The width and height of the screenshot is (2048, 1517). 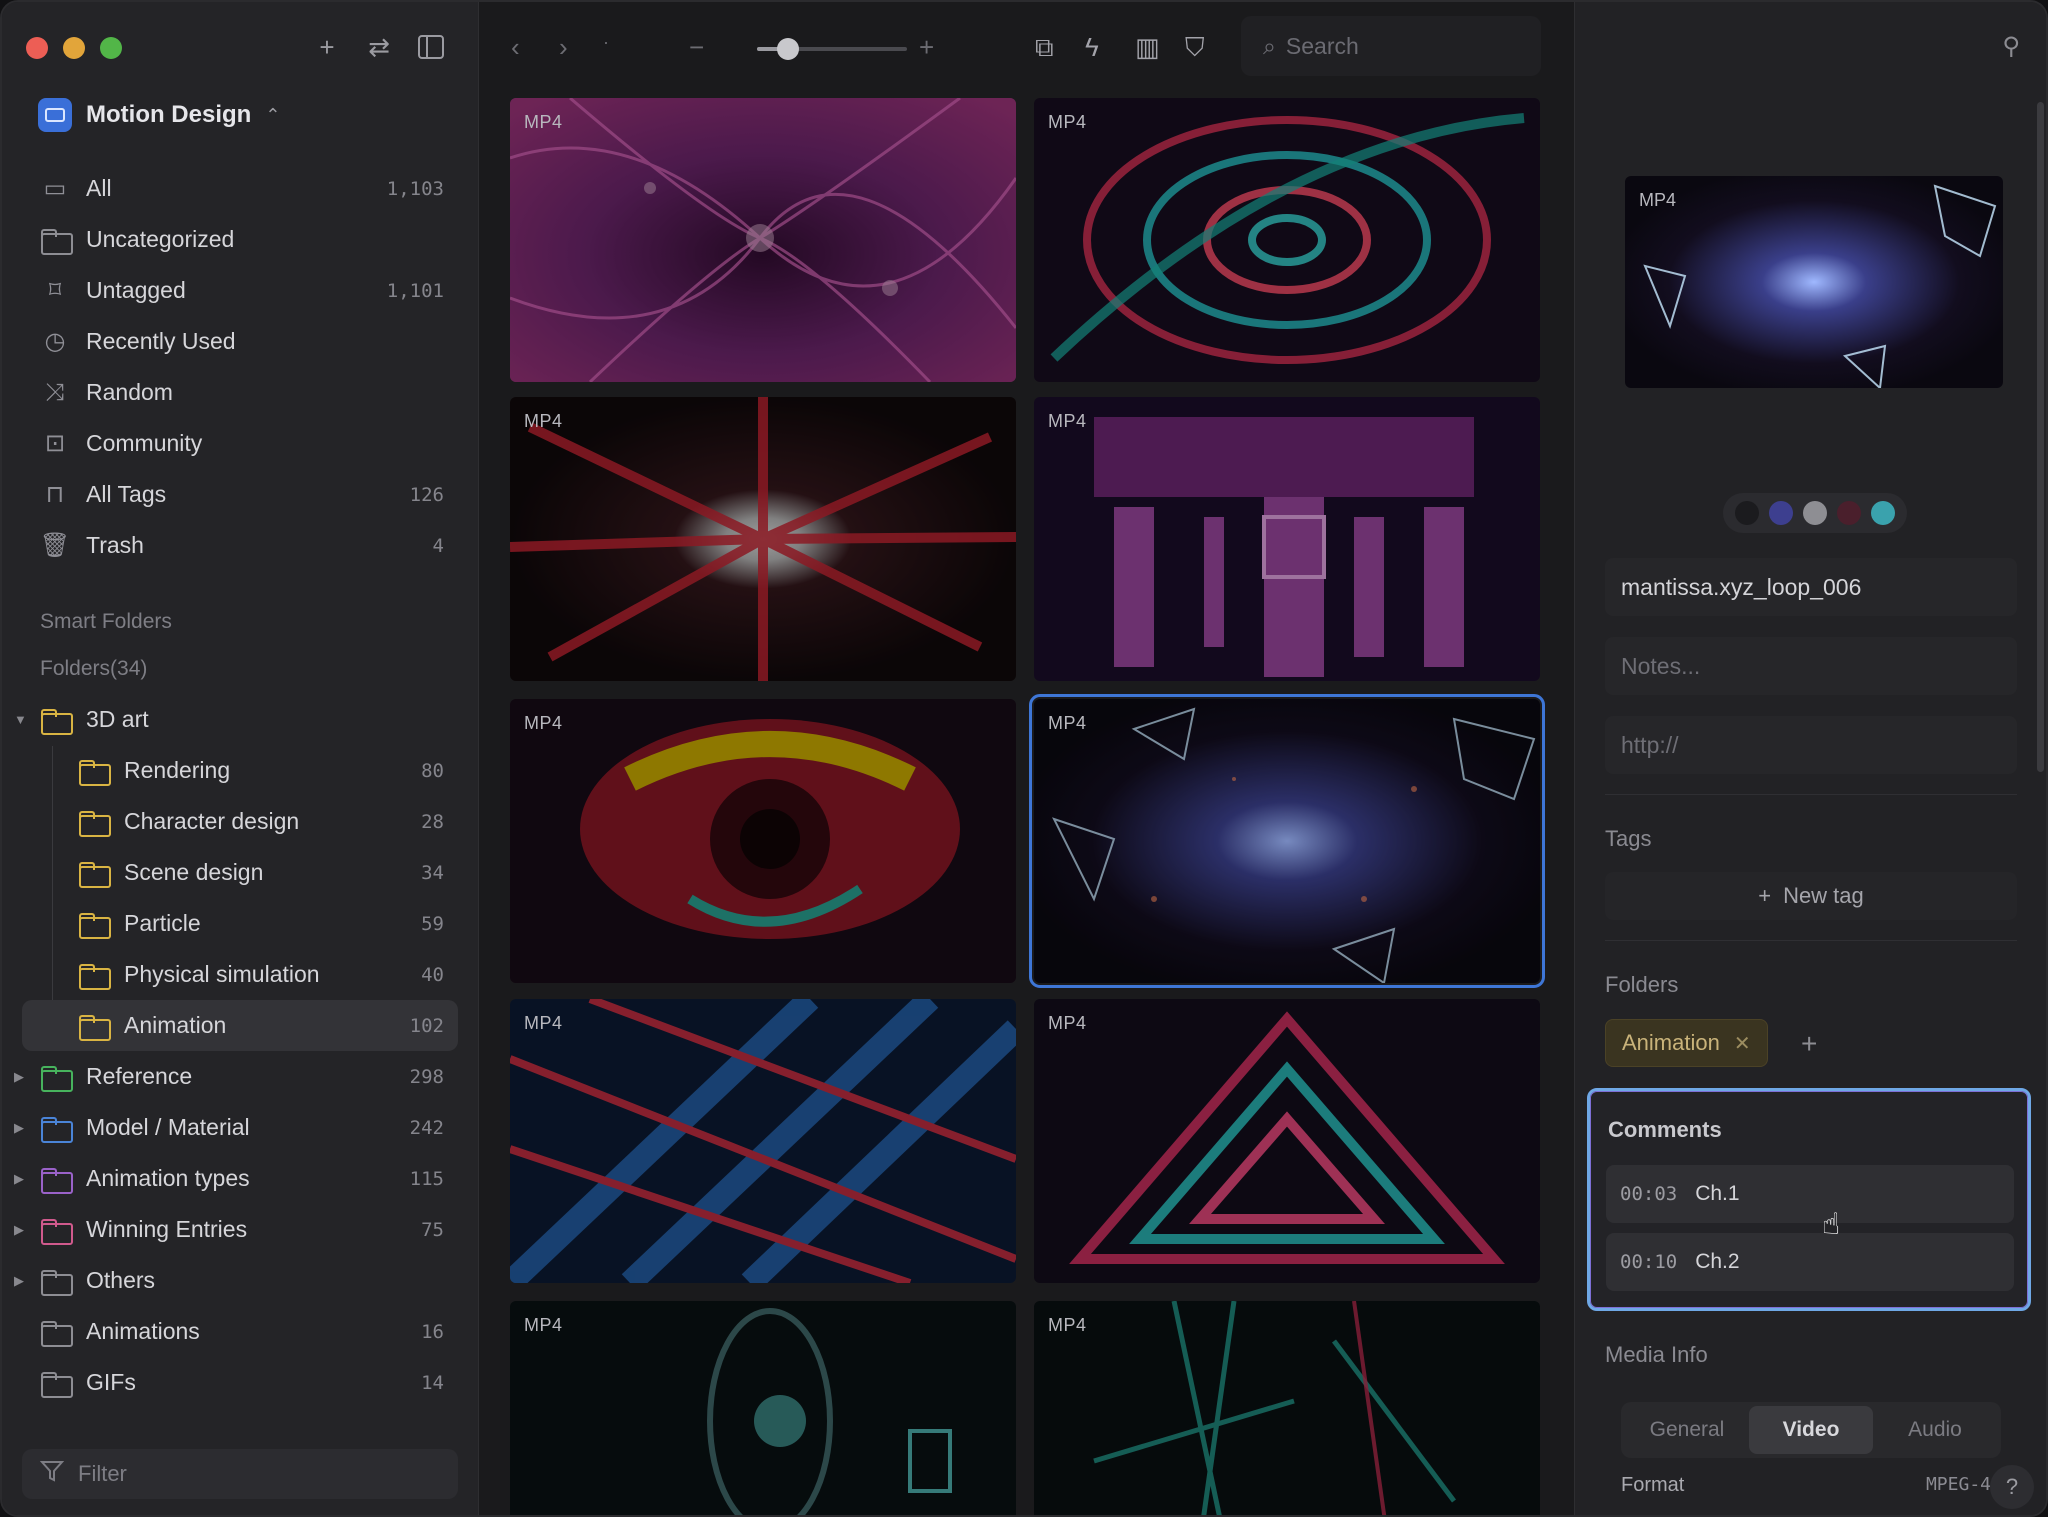 What do you see at coordinates (1935, 1430) in the screenshot?
I see `tab-audio: Audio` at bounding box center [1935, 1430].